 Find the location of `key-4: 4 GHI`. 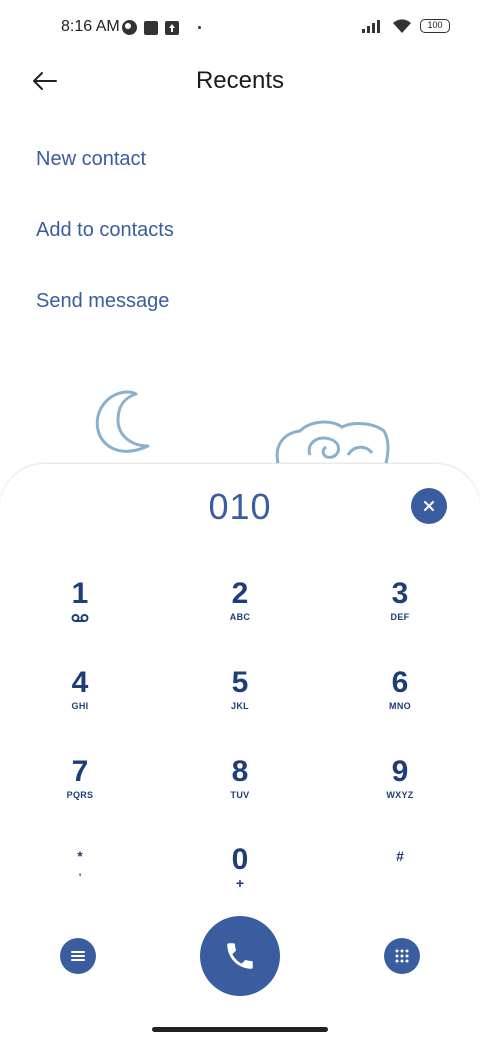

key-4: 4 GHI is located at coordinates (80, 702).